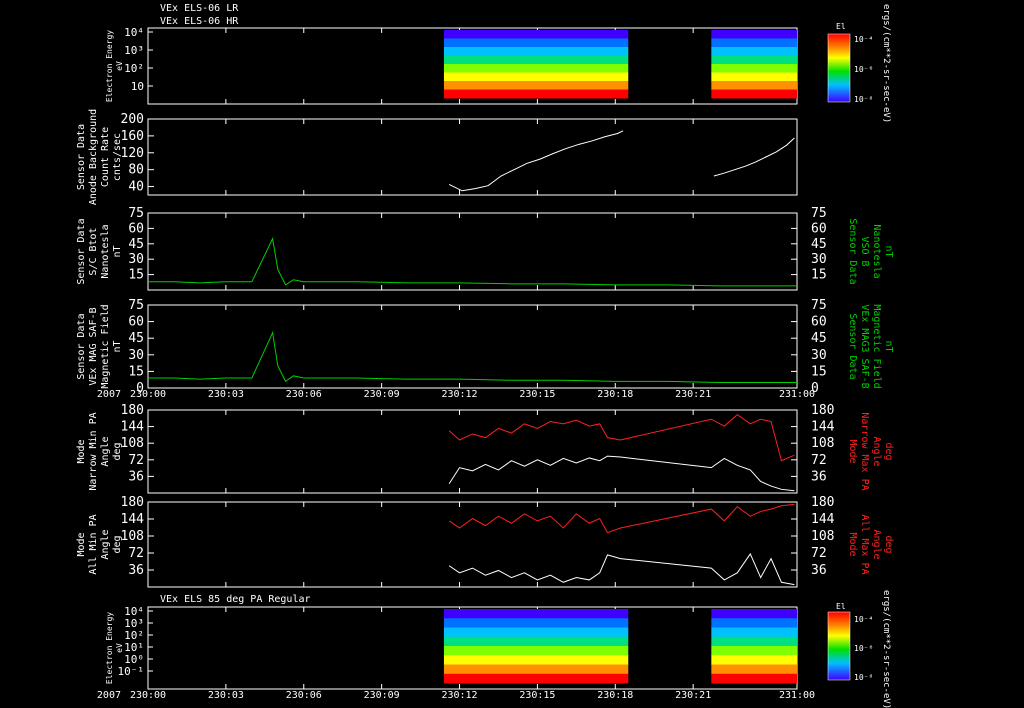  I want to click on y-tick-label: 108, so click(132, 536).